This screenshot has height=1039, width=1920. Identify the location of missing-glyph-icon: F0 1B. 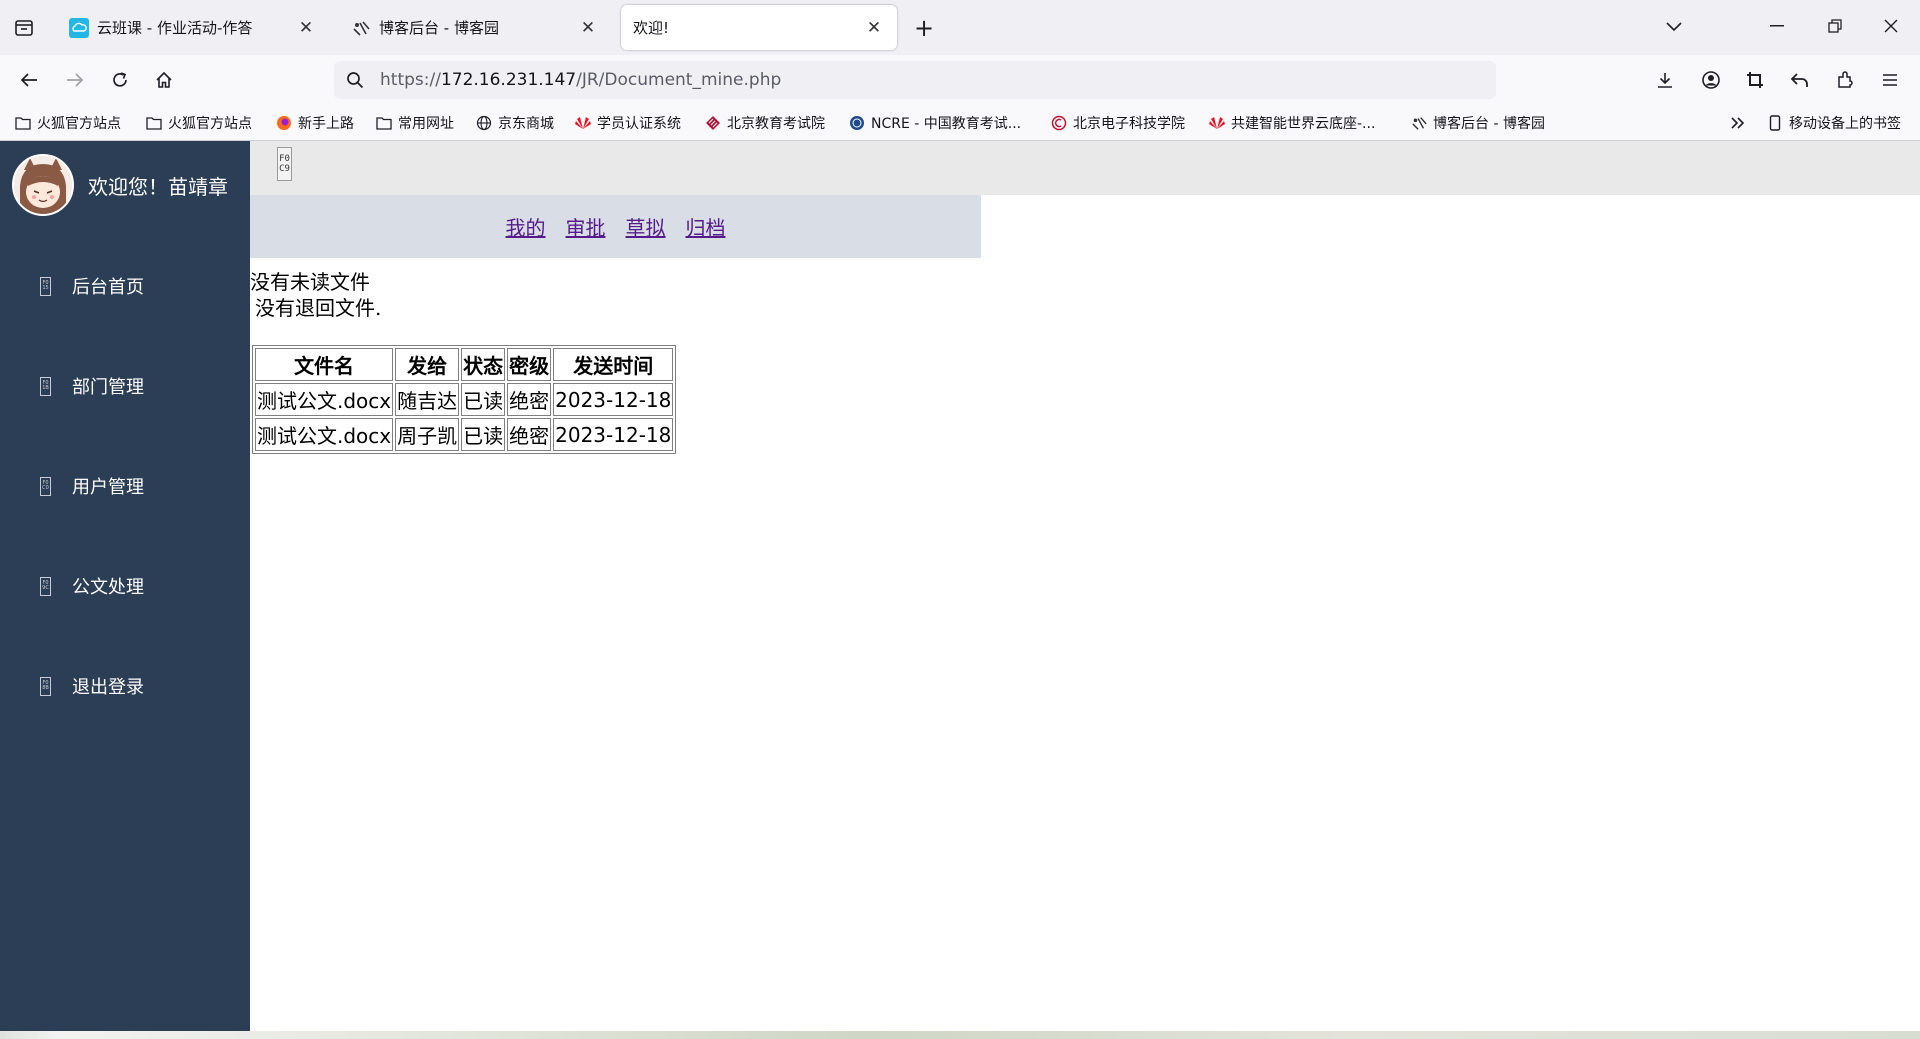
(45, 386).